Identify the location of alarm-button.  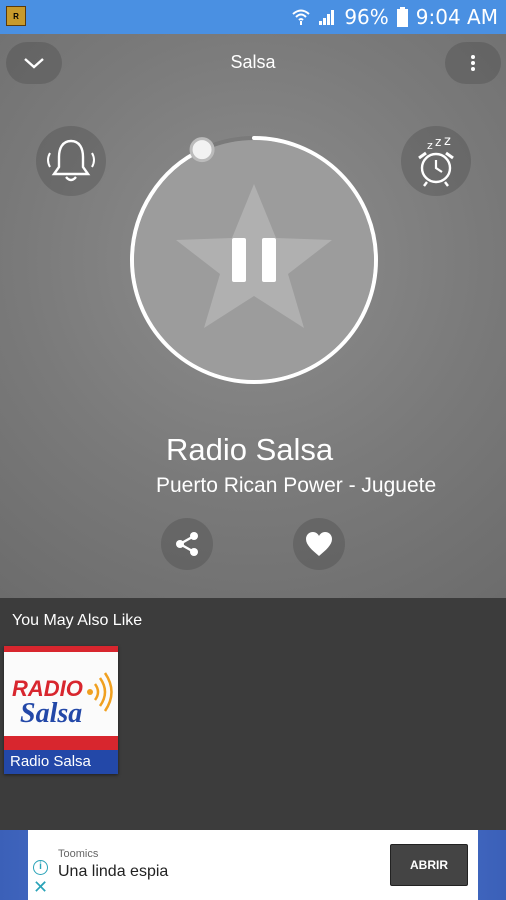
(71, 161).